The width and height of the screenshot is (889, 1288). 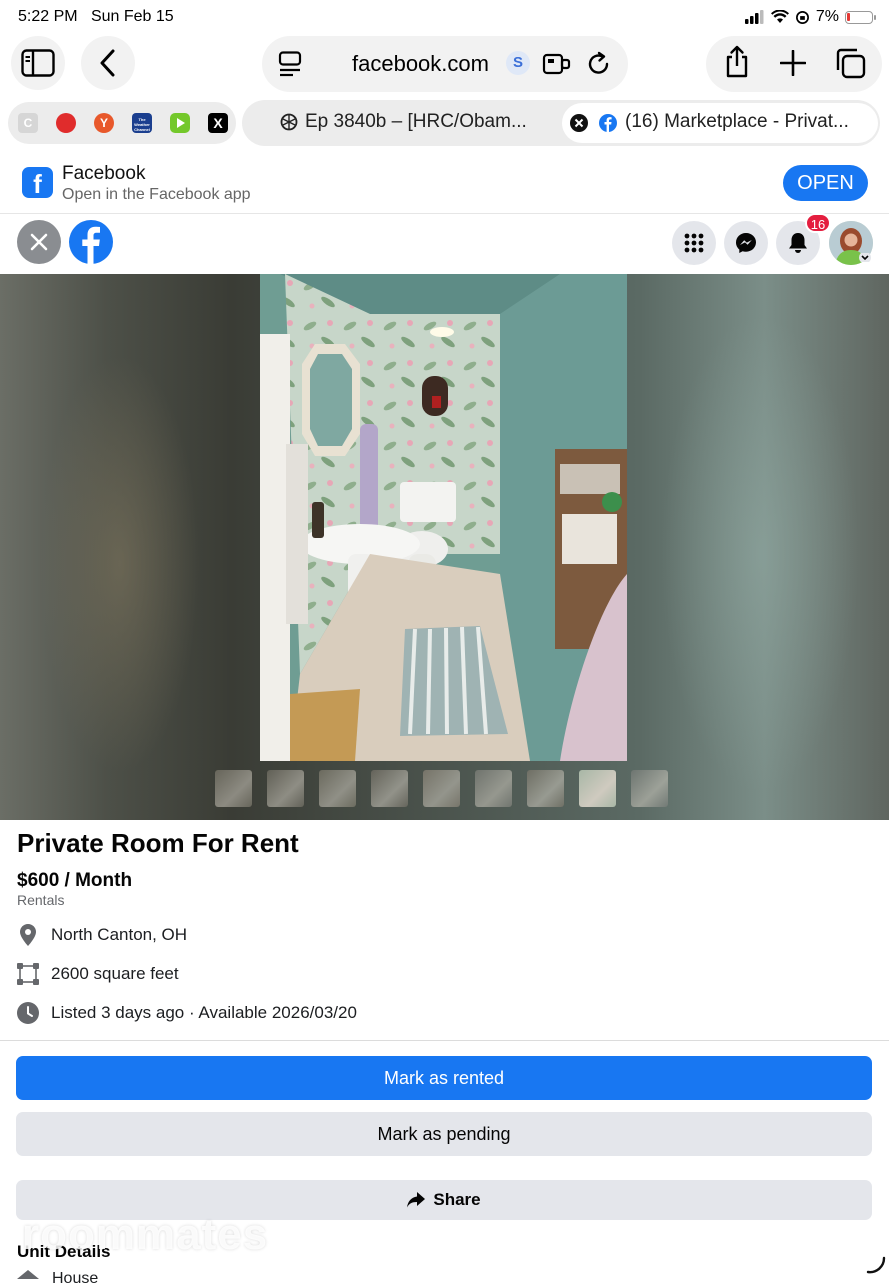 What do you see at coordinates (28, 935) in the screenshot?
I see `location-pin-icon` at bounding box center [28, 935].